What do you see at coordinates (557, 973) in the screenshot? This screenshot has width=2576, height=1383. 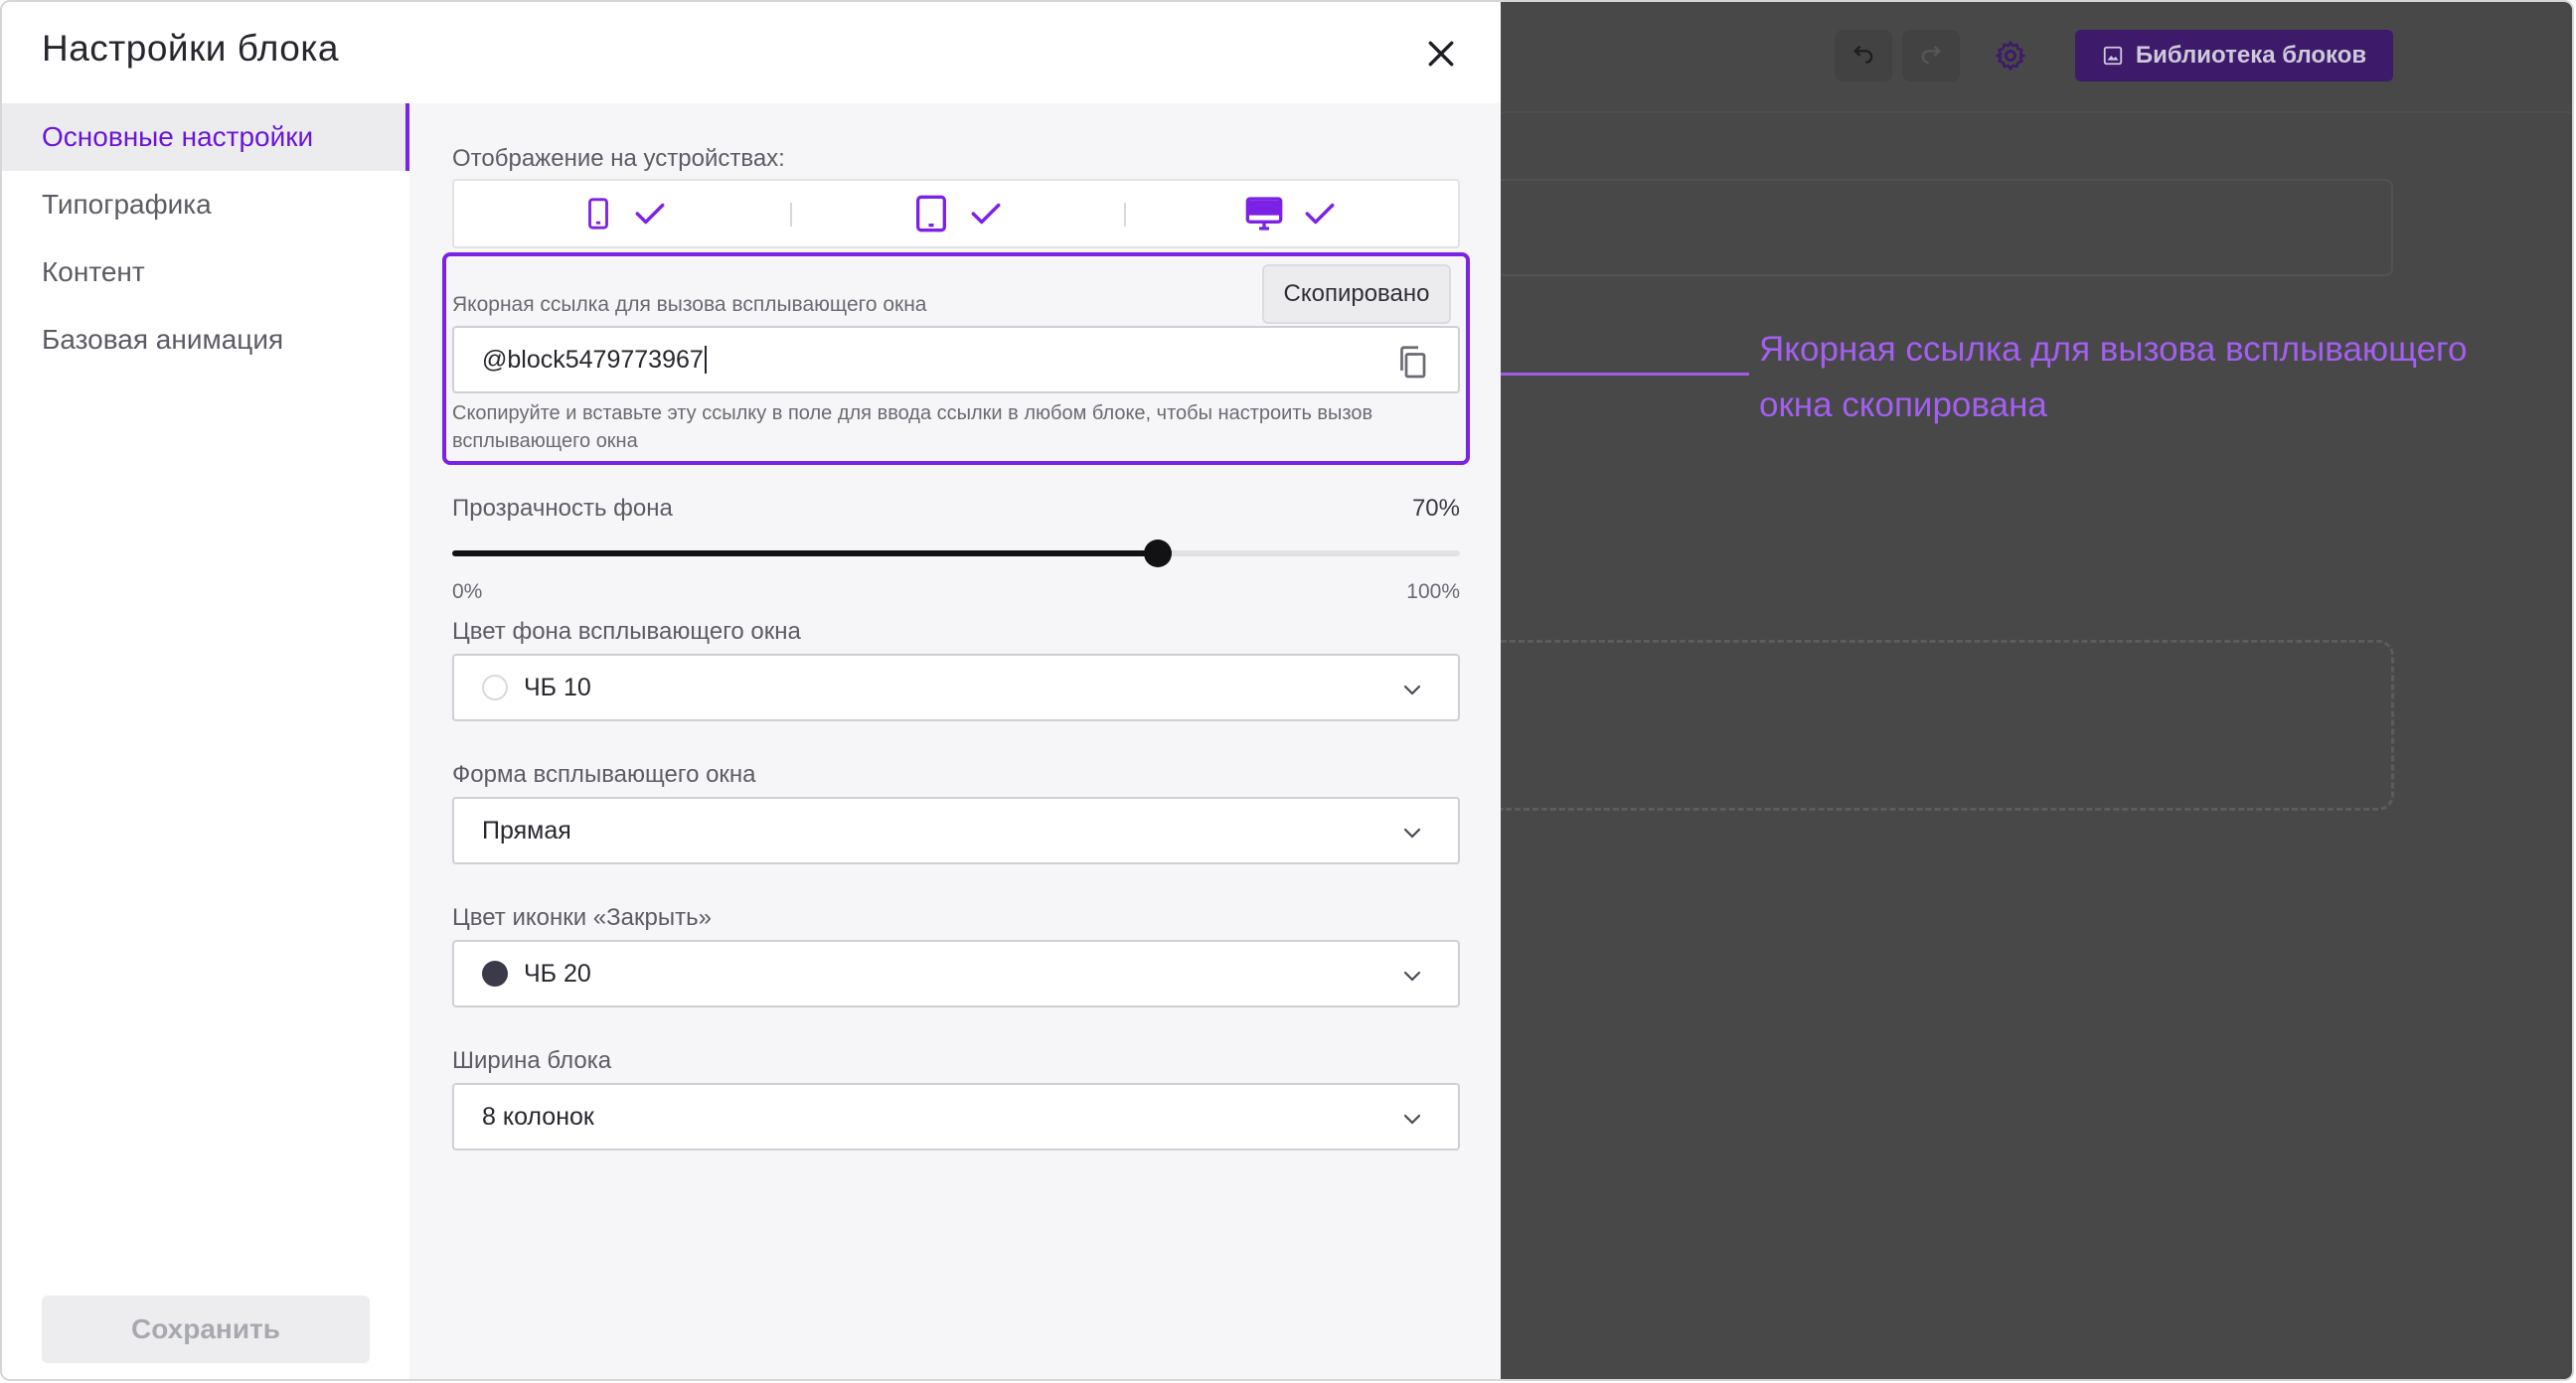 I see `close-color-value: ЧБ 20` at bounding box center [557, 973].